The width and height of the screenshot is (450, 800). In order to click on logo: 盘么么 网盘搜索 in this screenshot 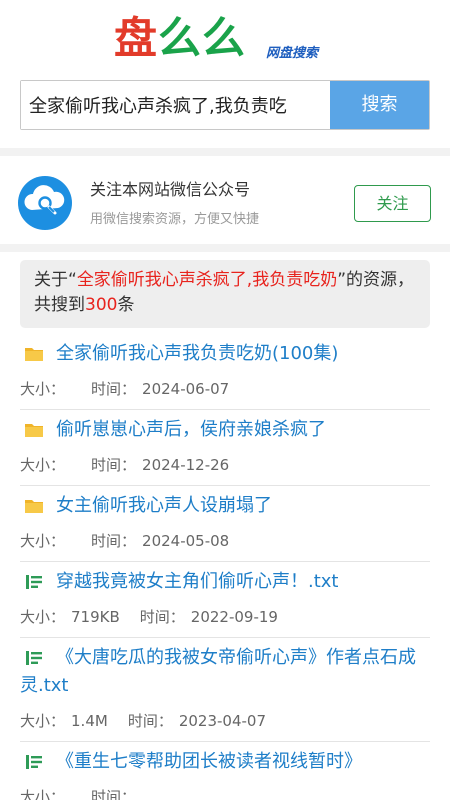, I will do `click(225, 41)`.